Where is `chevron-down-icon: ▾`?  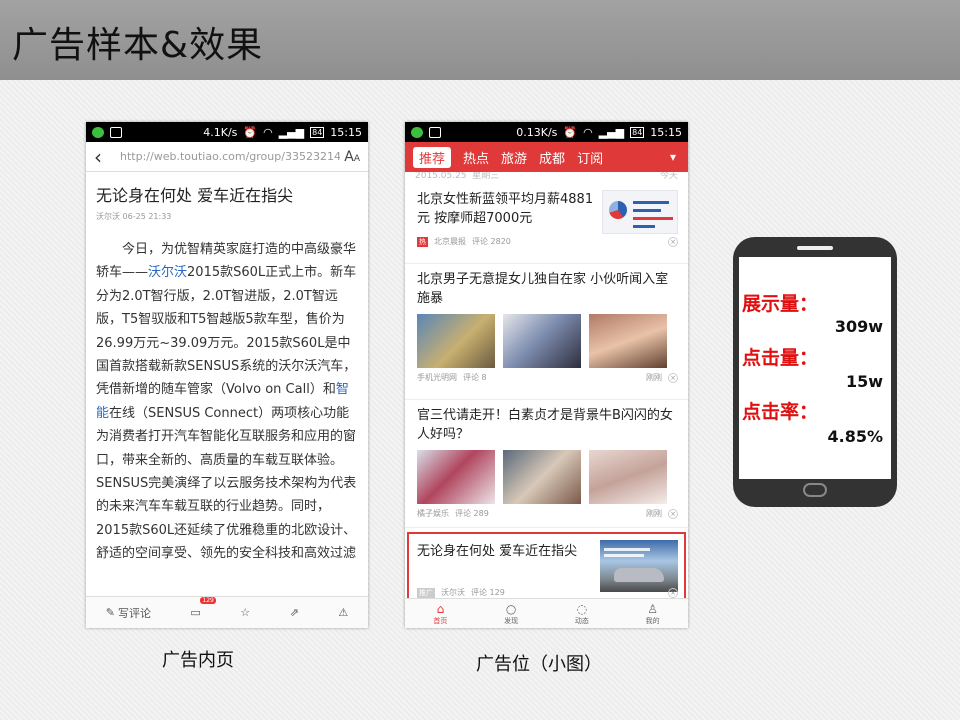 chevron-down-icon: ▾ is located at coordinates (673, 157).